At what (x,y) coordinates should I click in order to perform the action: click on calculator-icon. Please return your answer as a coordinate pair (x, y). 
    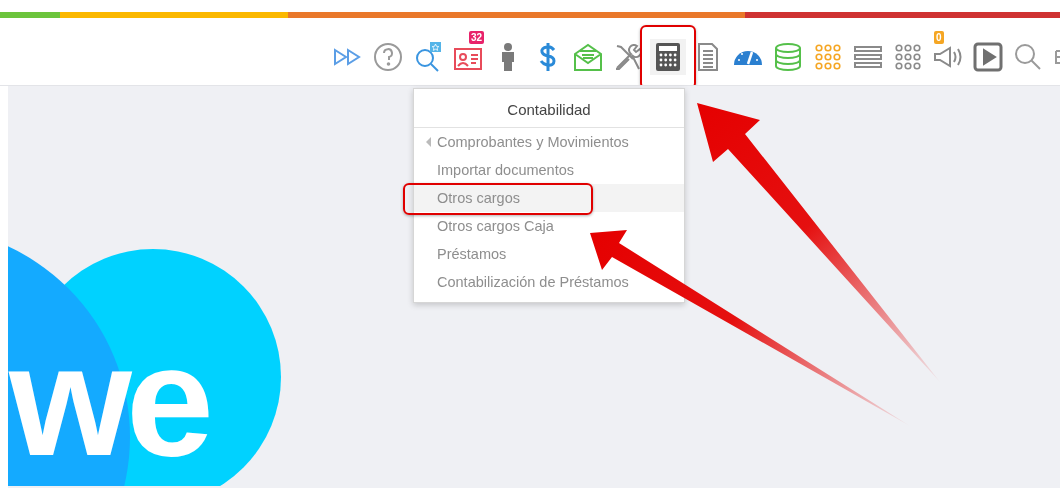
    Looking at the image, I should click on (668, 56).